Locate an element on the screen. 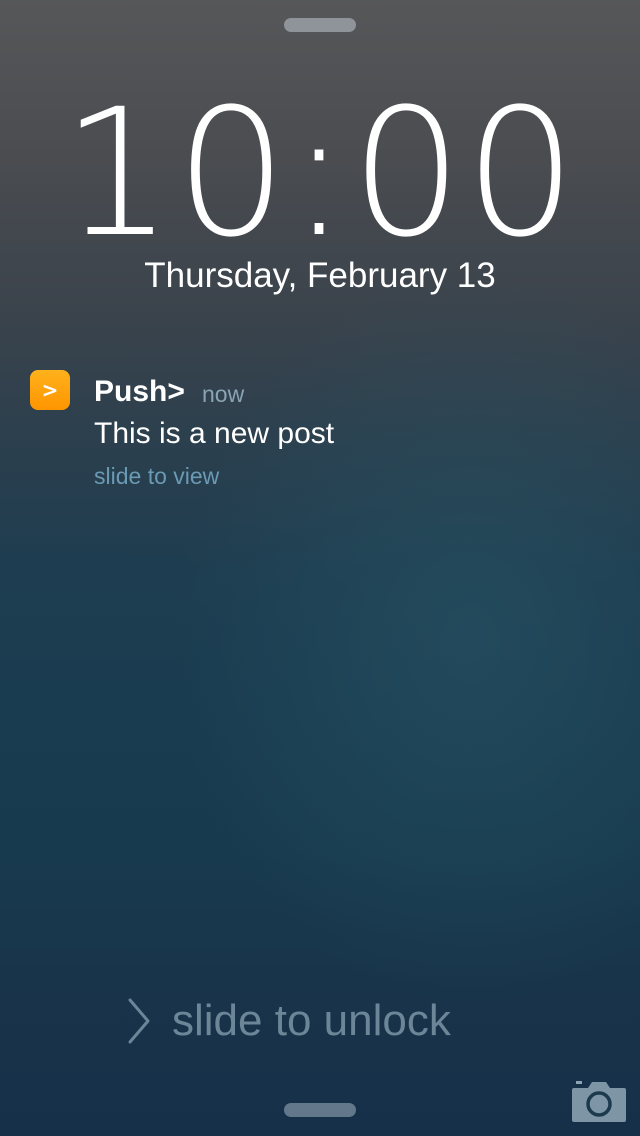  notification-message: This is a new post is located at coordinates (214, 433).